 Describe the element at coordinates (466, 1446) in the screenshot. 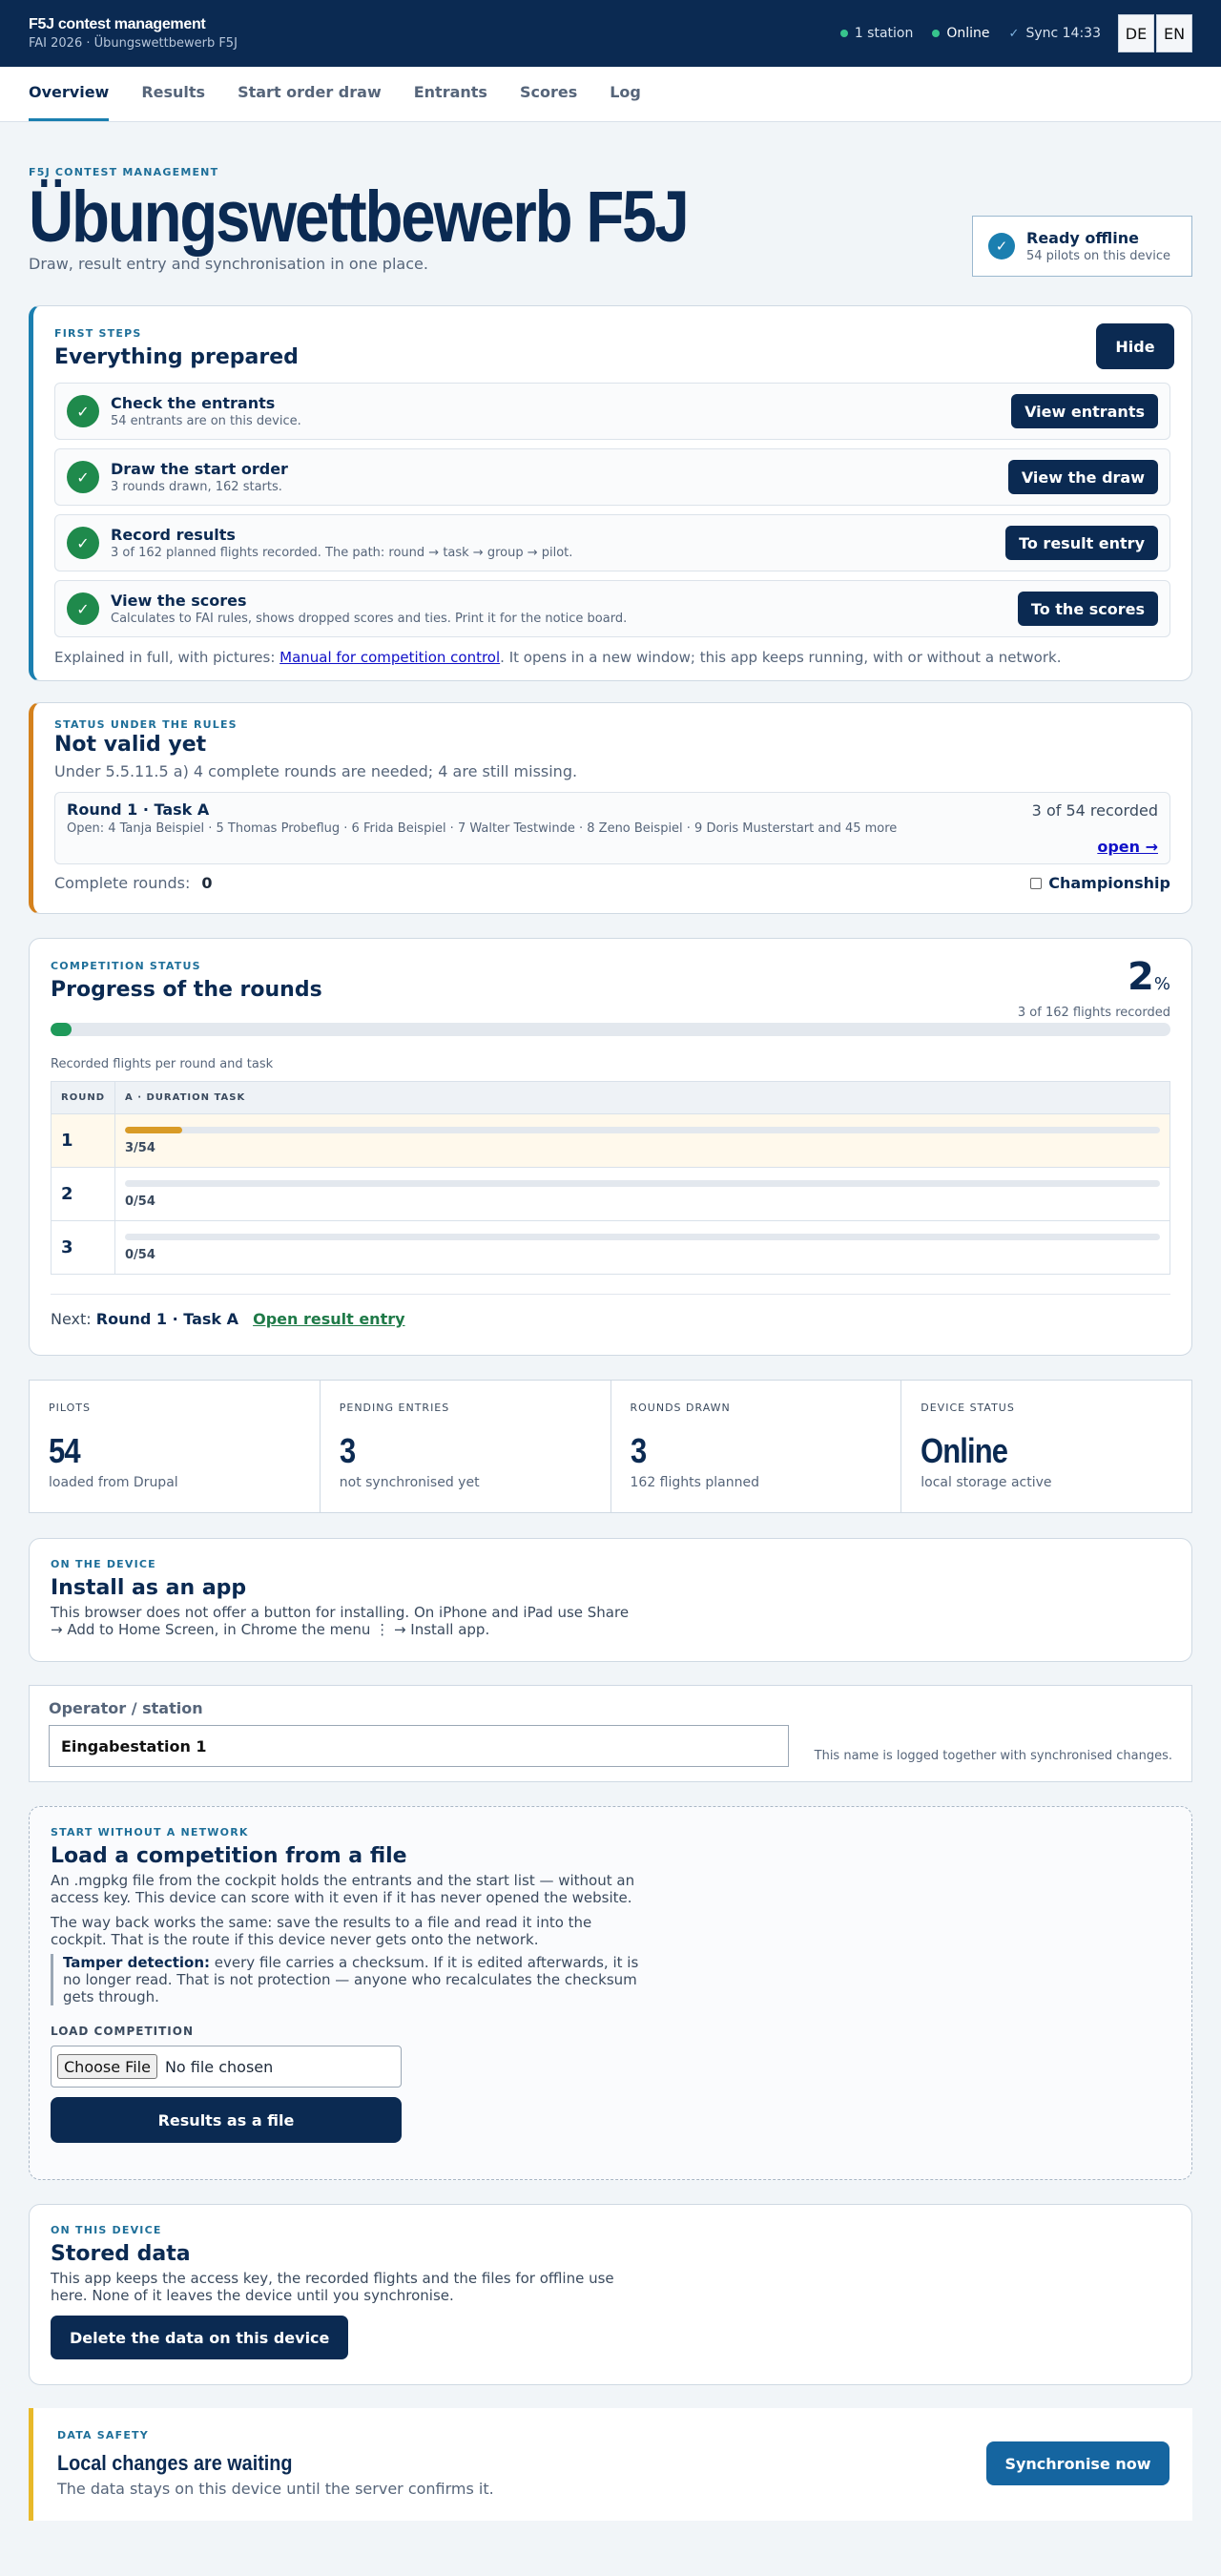

I see `kpi-pending-entries: Pending entries 3 not synchronised yet` at that location.